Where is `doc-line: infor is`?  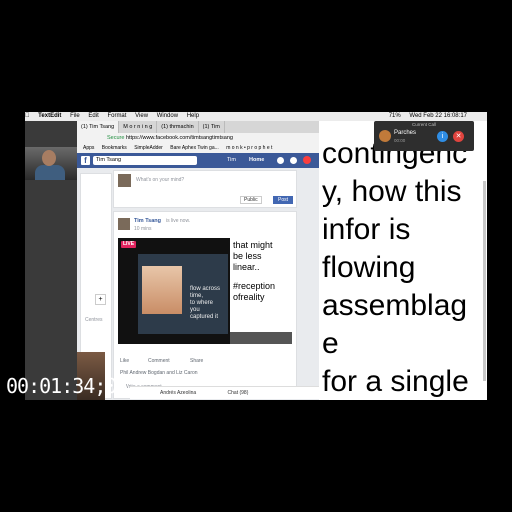
doc-line: infor is is located at coordinates (366, 229).